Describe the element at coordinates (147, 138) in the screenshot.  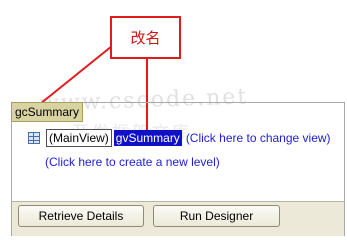
I see `level-name-editor: gvSummary` at that location.